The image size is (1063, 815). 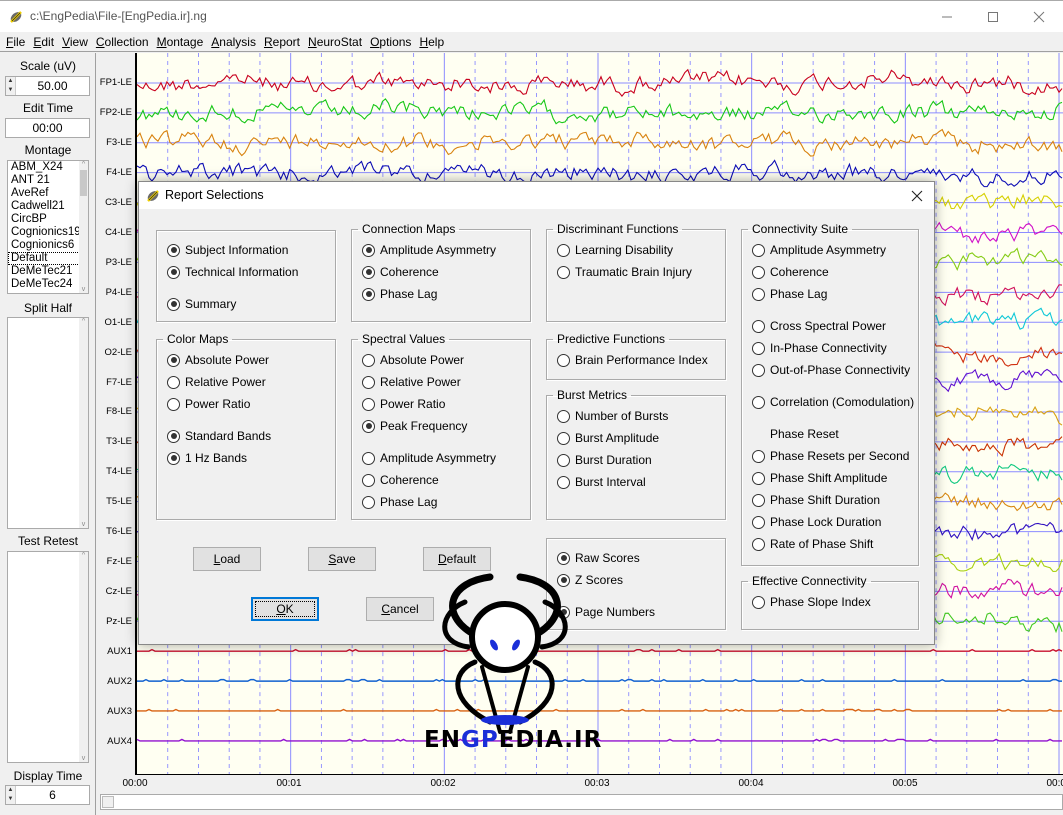 What do you see at coordinates (590, 580) in the screenshot?
I see `radio-z-scores: Z Scores` at bounding box center [590, 580].